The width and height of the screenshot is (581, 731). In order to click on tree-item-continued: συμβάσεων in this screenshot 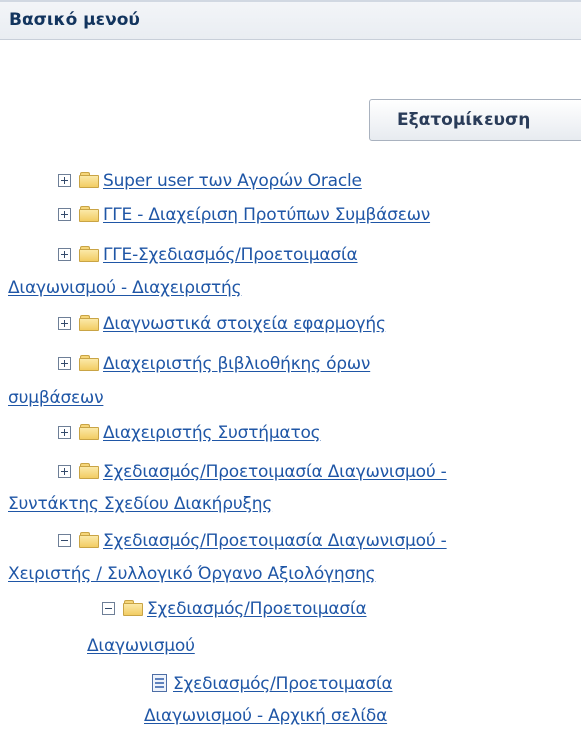, I will do `click(56, 398)`.